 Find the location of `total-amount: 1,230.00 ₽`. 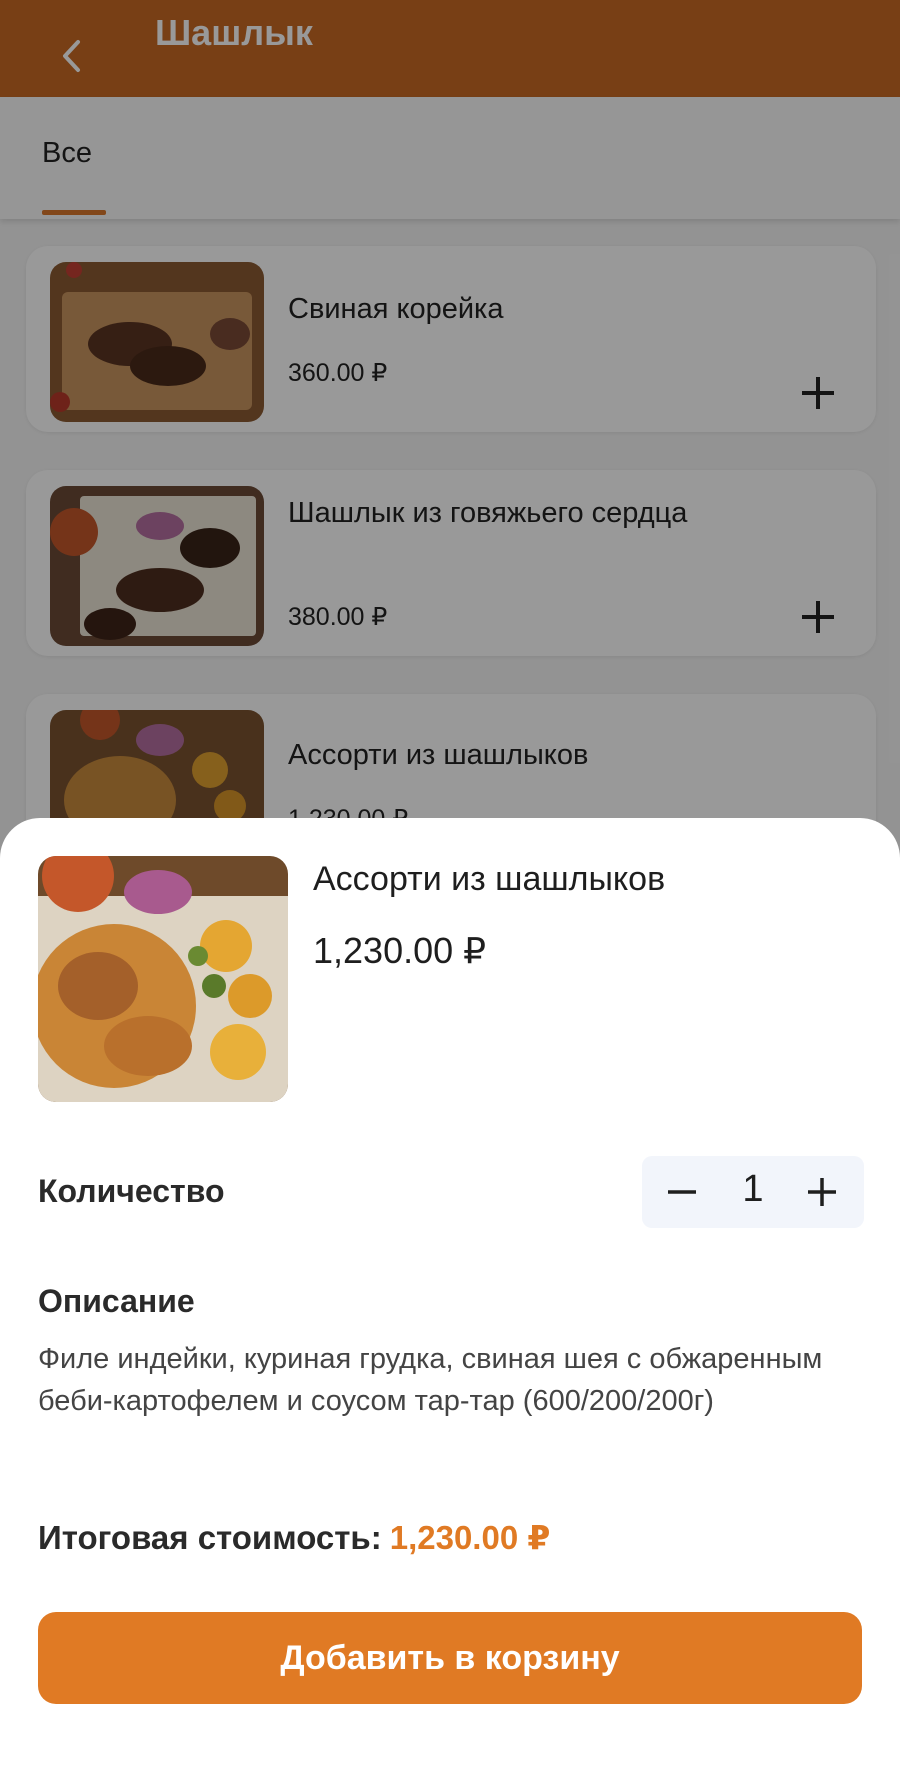

total-amount: 1,230.00 ₽ is located at coordinates (470, 1537).